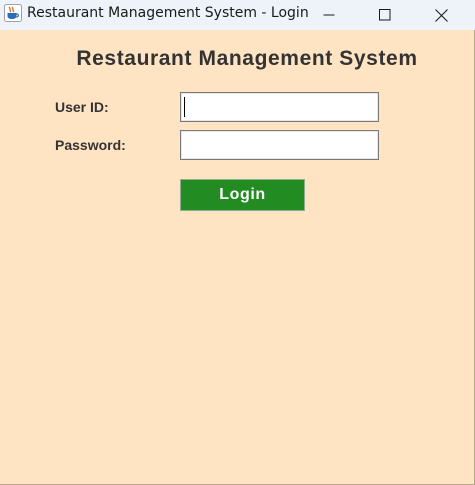 This screenshot has height=485, width=475. What do you see at coordinates (82, 107) in the screenshot?
I see `user-id-label: User ID:` at bounding box center [82, 107].